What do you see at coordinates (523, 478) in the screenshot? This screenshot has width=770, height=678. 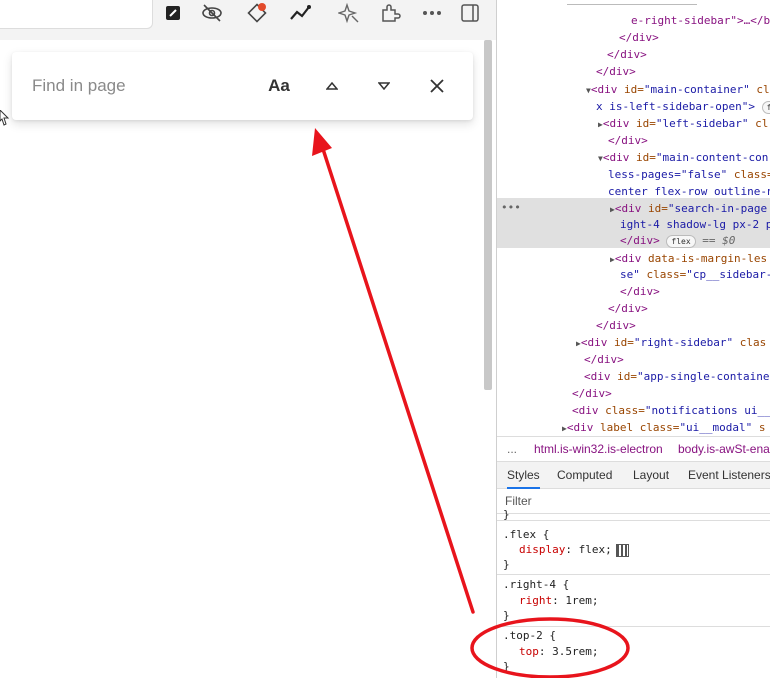 I see `tab-styles: Styles` at bounding box center [523, 478].